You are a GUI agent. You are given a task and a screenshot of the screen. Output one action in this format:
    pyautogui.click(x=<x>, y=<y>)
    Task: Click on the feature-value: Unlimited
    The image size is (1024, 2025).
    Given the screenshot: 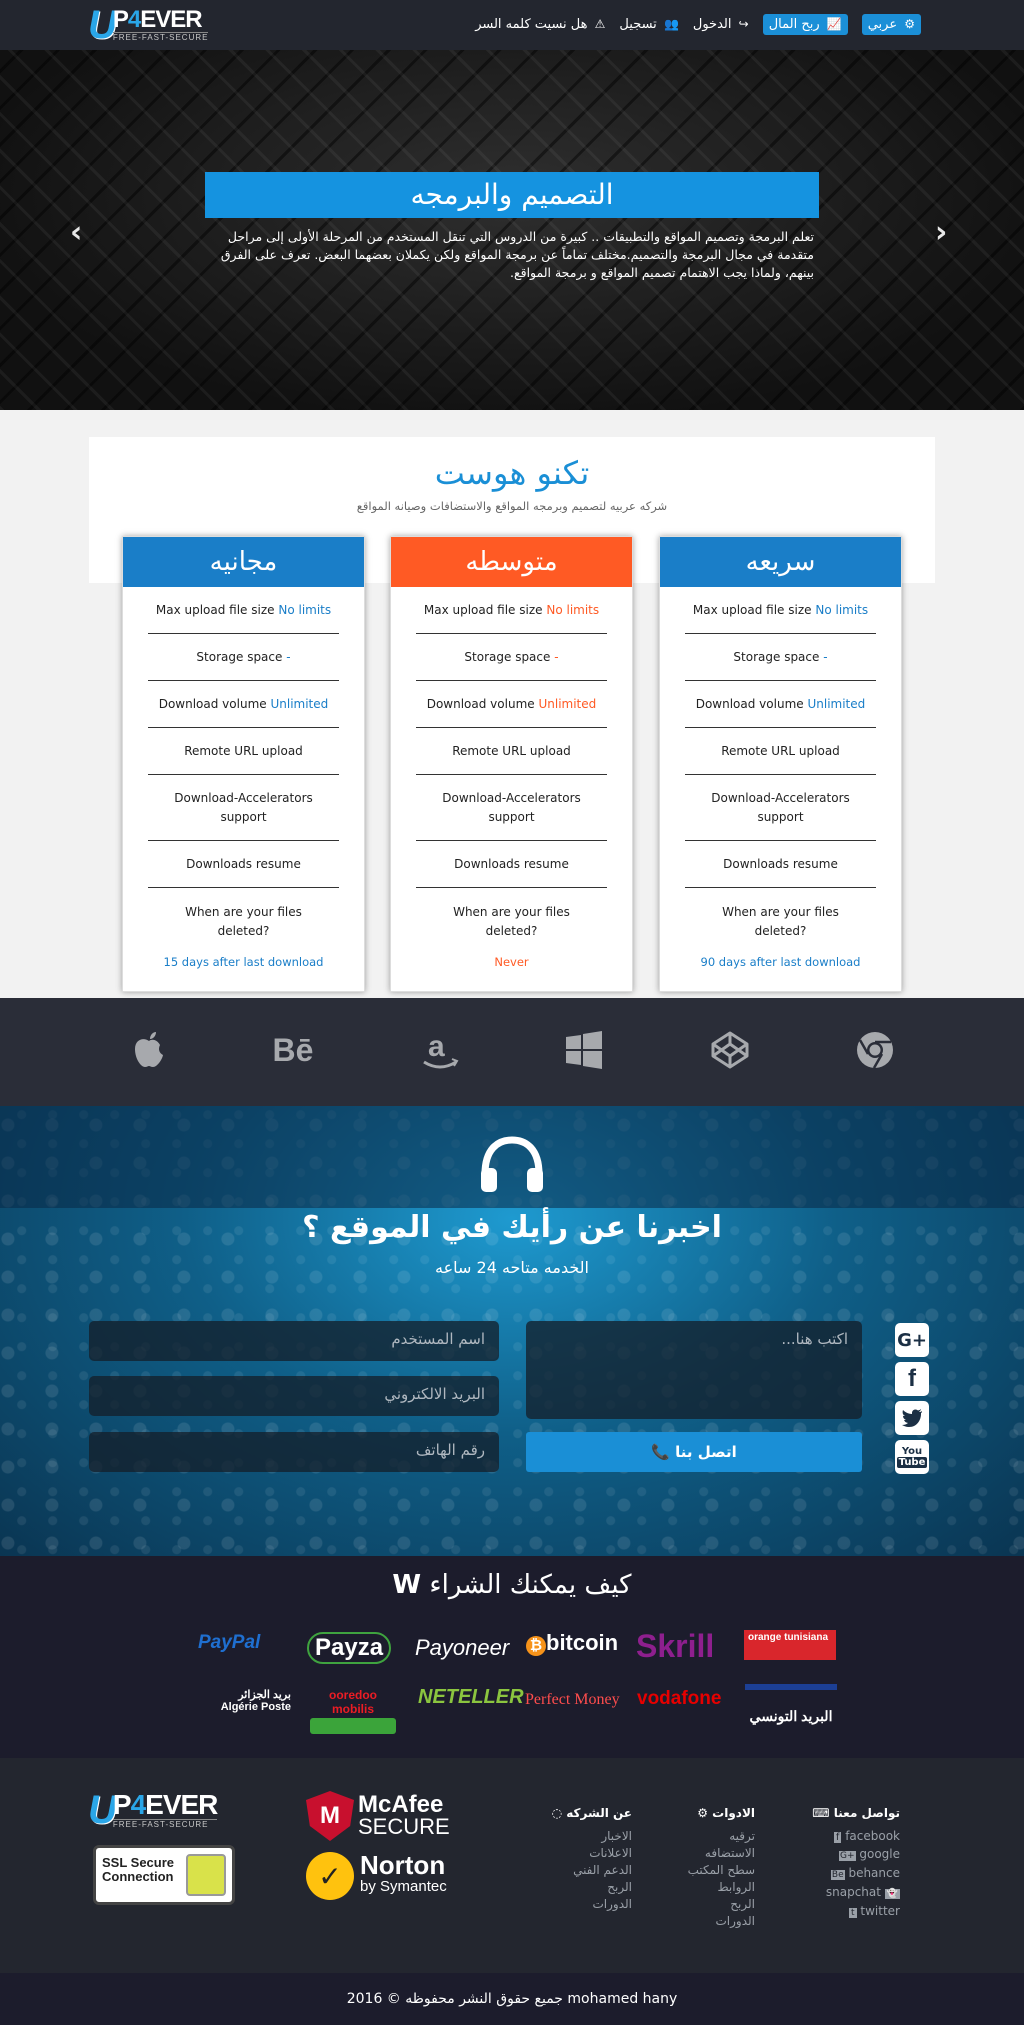 What is the action you would take?
    pyautogui.click(x=567, y=703)
    